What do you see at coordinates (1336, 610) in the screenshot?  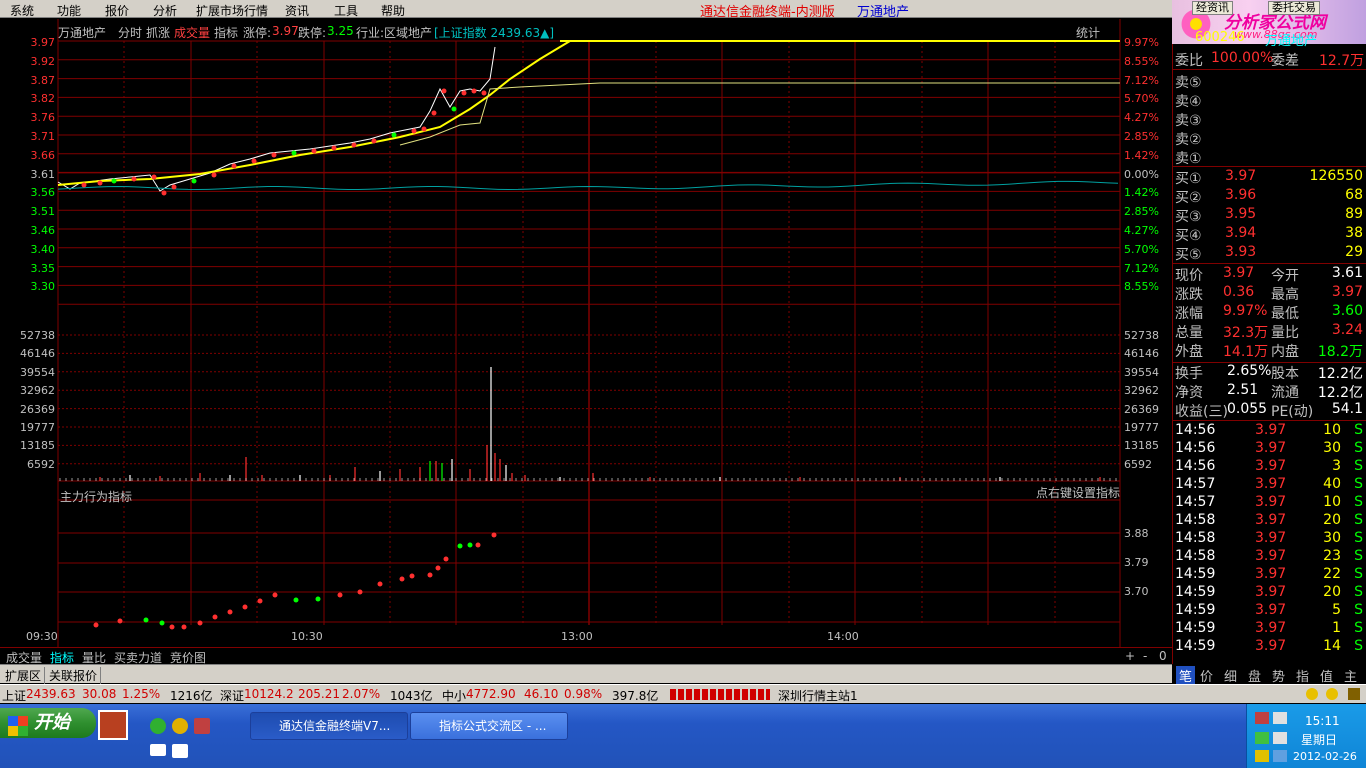 I see `tick-volume: 5` at bounding box center [1336, 610].